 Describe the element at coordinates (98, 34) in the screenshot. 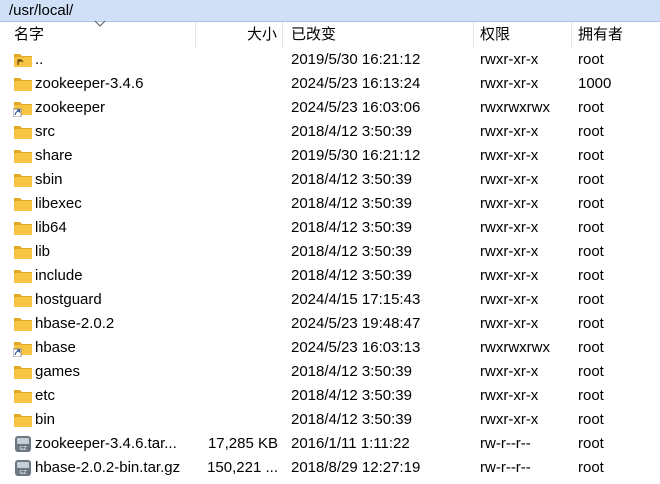

I see `column-name-header: 名字` at that location.